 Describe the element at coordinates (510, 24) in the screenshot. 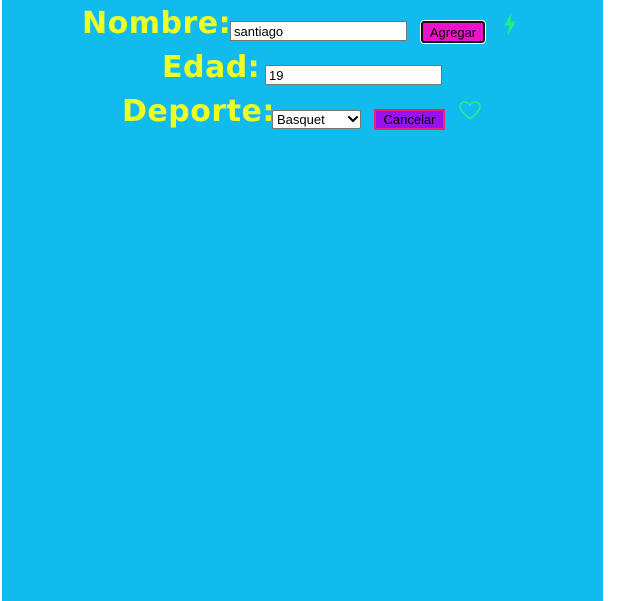

I see `lightning-bolt-icon` at that location.